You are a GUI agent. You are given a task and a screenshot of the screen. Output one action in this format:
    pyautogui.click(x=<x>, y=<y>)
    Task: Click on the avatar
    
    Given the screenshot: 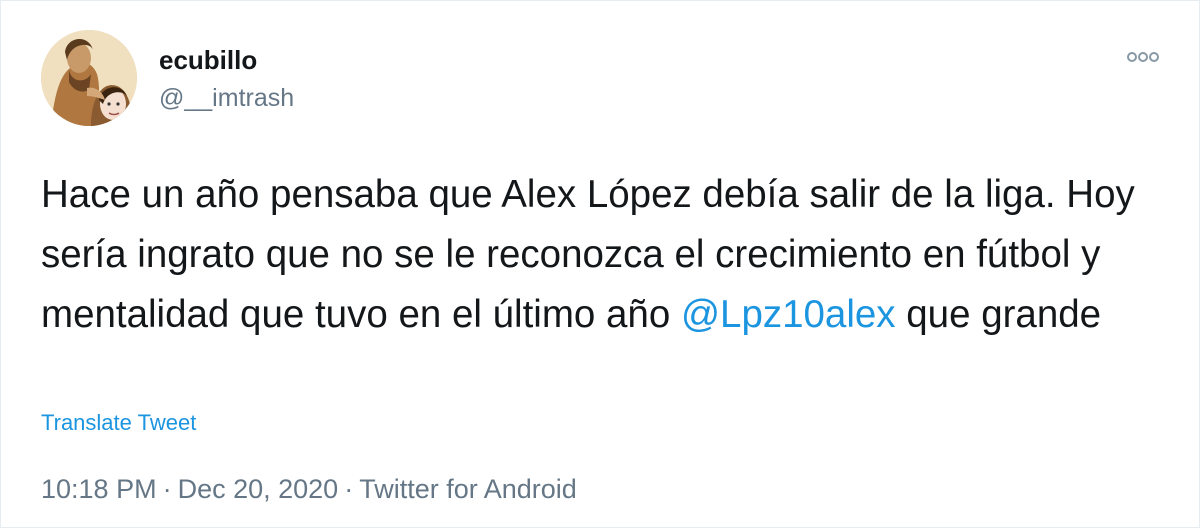 What is the action you would take?
    pyautogui.click(x=89, y=78)
    